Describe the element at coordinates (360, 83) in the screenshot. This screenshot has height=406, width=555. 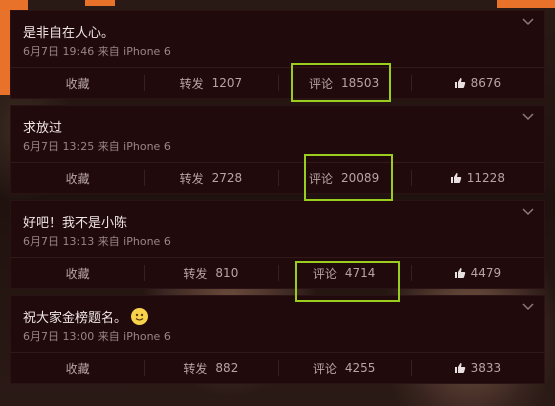
I see `comment-count: 18503` at that location.